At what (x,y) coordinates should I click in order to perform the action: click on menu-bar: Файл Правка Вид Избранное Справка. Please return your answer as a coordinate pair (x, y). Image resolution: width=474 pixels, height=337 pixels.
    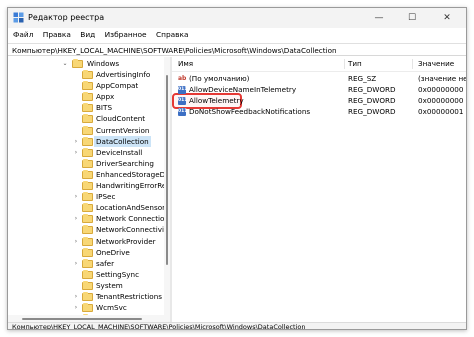
    Looking at the image, I should click on (237, 35).